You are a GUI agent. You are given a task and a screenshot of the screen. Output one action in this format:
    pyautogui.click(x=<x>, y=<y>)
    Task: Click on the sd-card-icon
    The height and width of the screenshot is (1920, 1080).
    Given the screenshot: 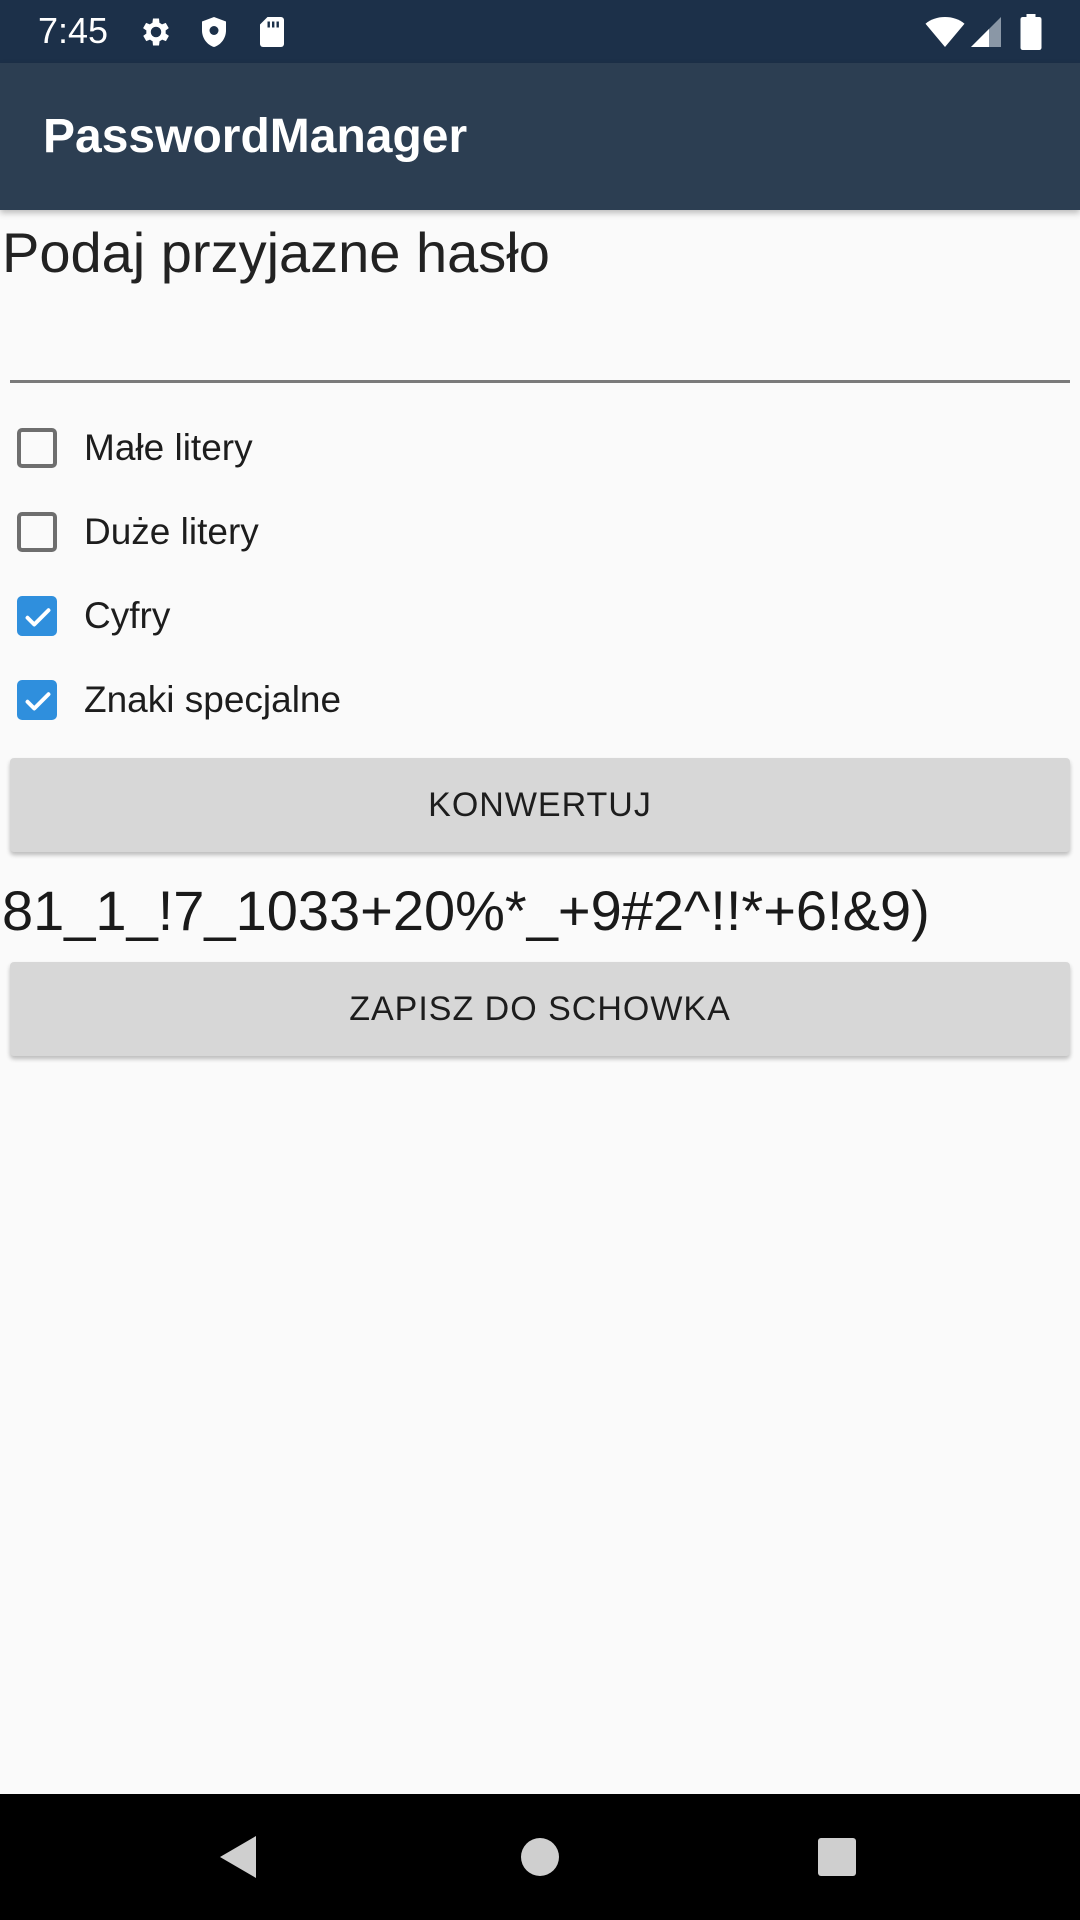 What is the action you would take?
    pyautogui.click(x=272, y=32)
    